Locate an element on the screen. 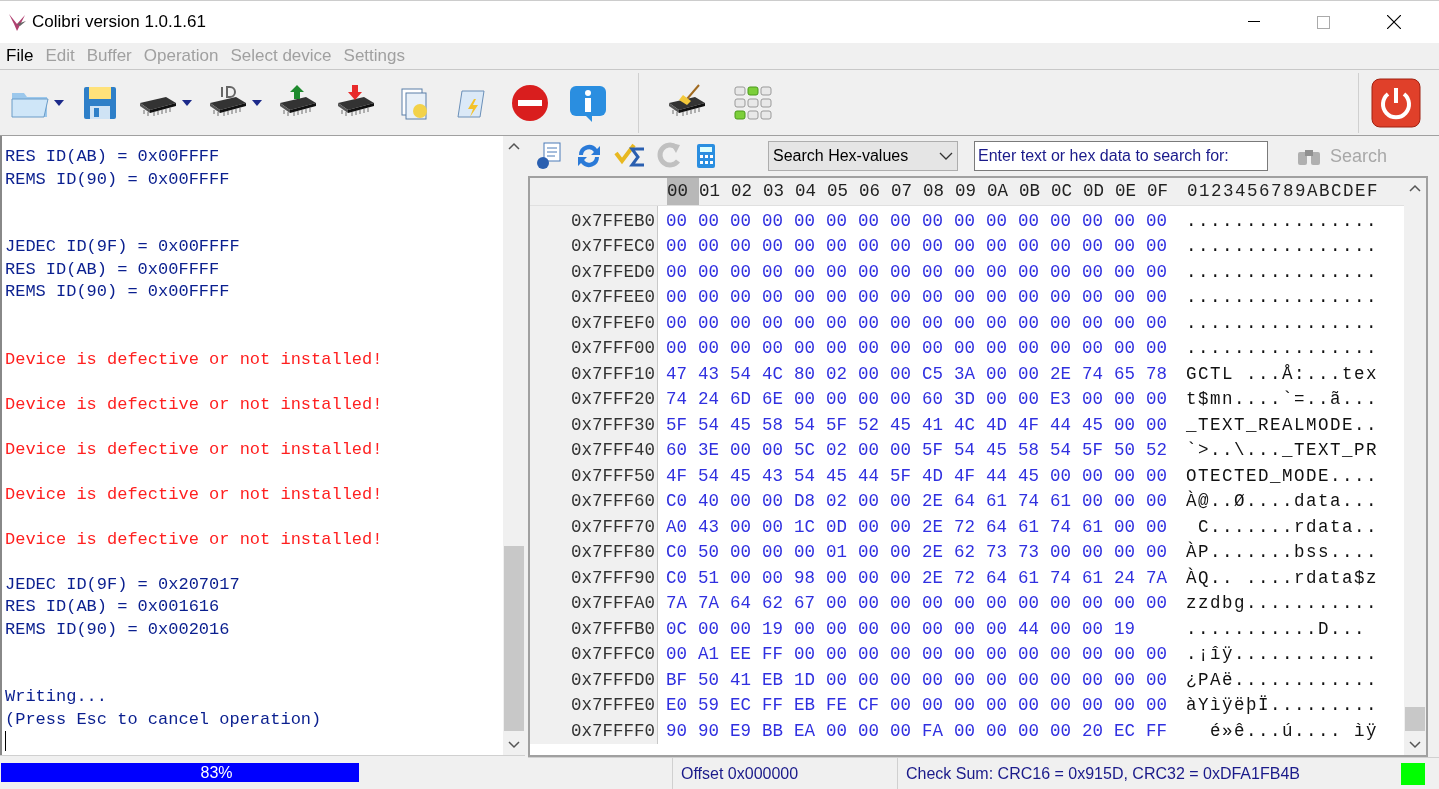 The height and width of the screenshot is (789, 1439). hex-byte: 20 is located at coordinates (1093, 731).